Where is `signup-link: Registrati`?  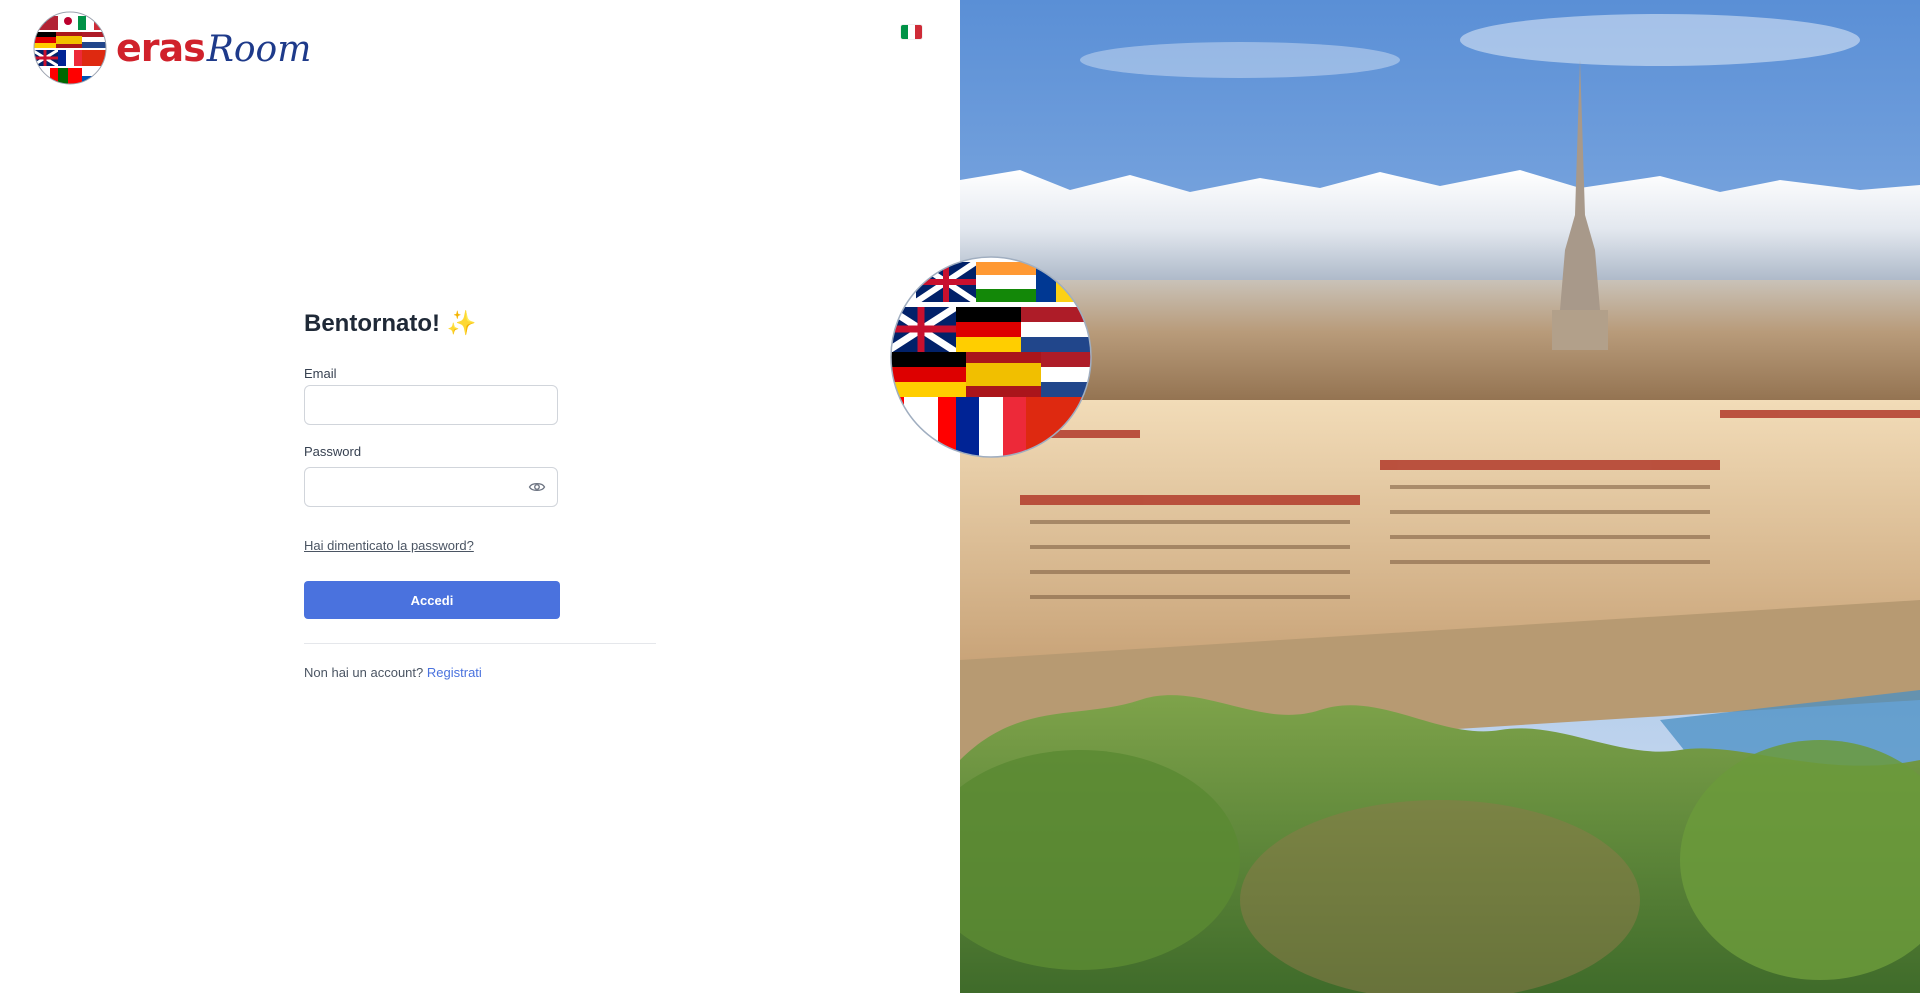 signup-link: Registrati is located at coordinates (454, 672).